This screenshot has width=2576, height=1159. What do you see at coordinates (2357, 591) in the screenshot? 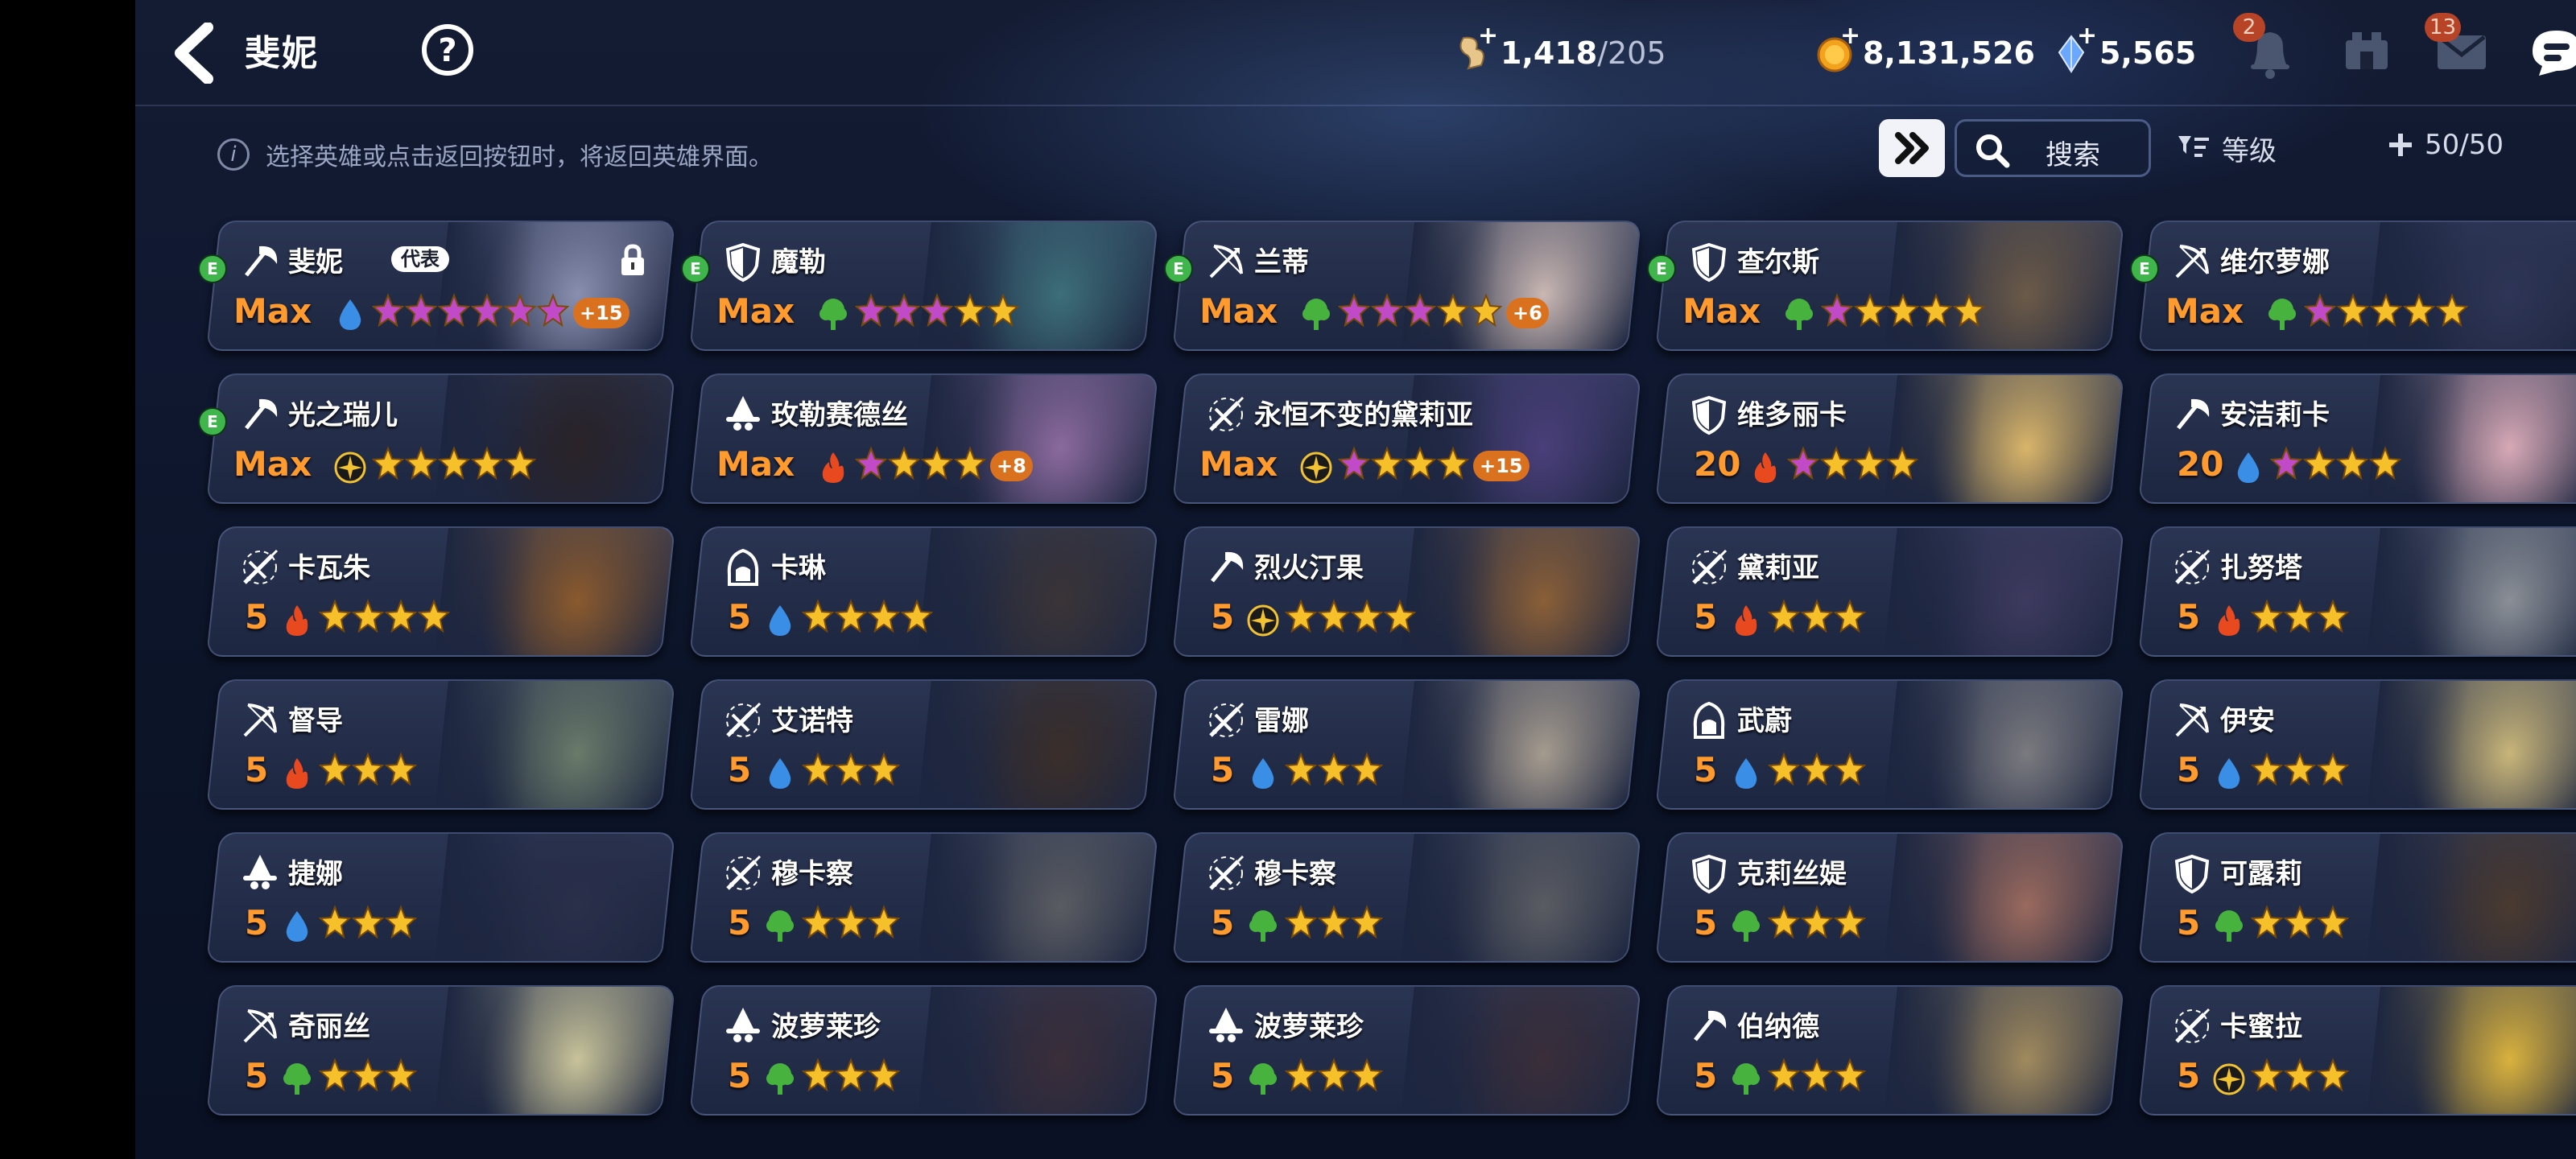
I see `hero-card: 扎努塔 5` at bounding box center [2357, 591].